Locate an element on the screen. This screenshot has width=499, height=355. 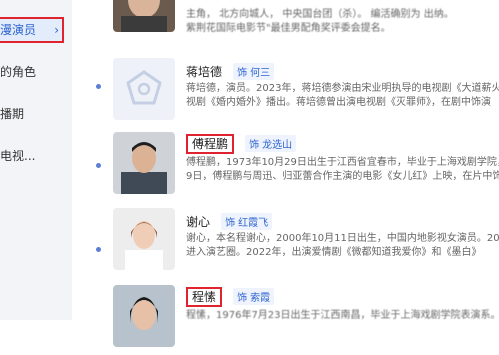
sidebar-item-label: 漫演员 is located at coordinates (18, 30).